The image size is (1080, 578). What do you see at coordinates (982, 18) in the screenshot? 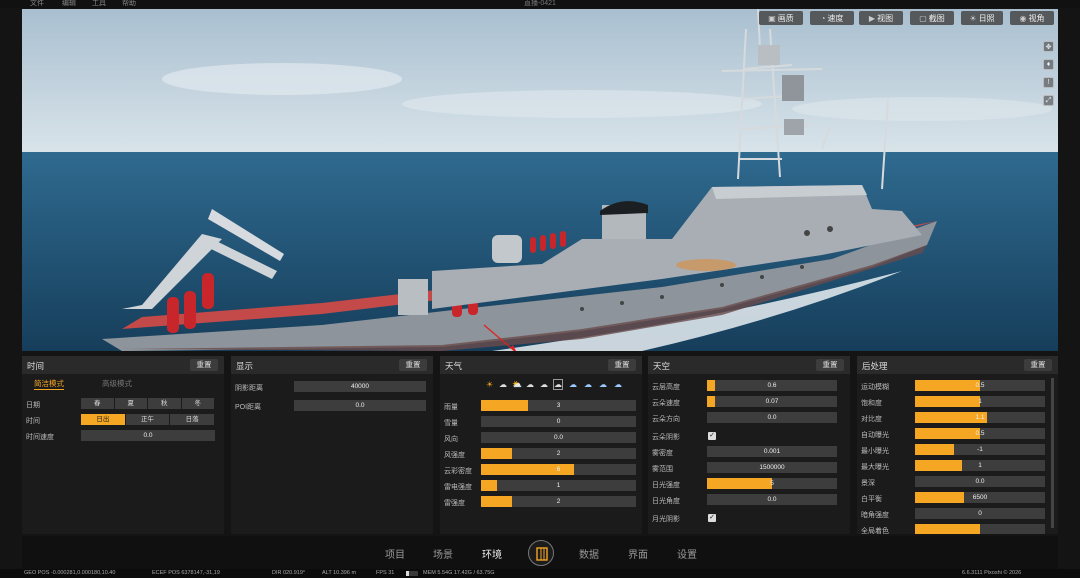
I see `sunlight-button: ☀ 日照` at bounding box center [982, 18].